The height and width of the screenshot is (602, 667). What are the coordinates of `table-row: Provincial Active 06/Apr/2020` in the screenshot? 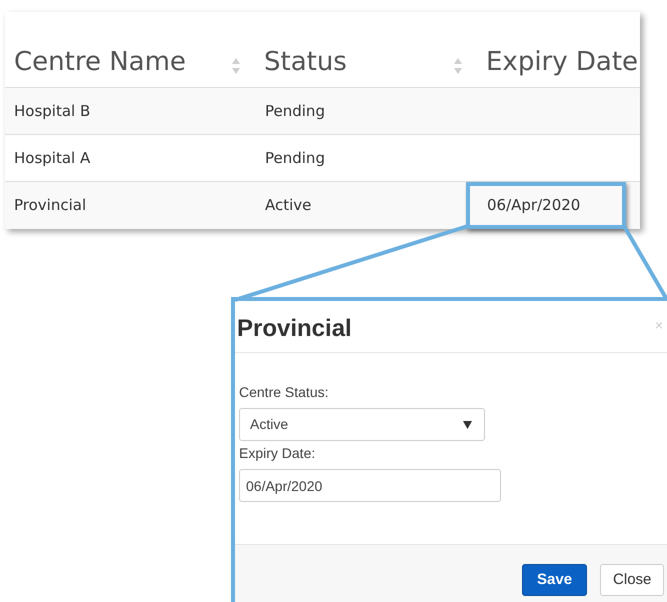 It's located at (322, 205).